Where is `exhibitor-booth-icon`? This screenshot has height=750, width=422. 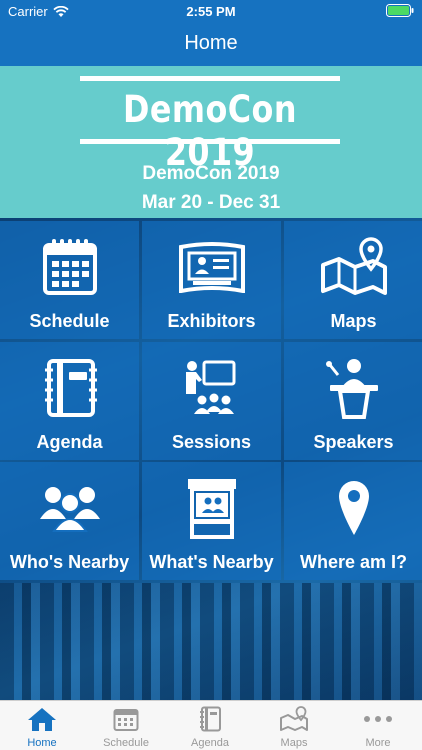 exhibitor-booth-icon is located at coordinates (211, 267).